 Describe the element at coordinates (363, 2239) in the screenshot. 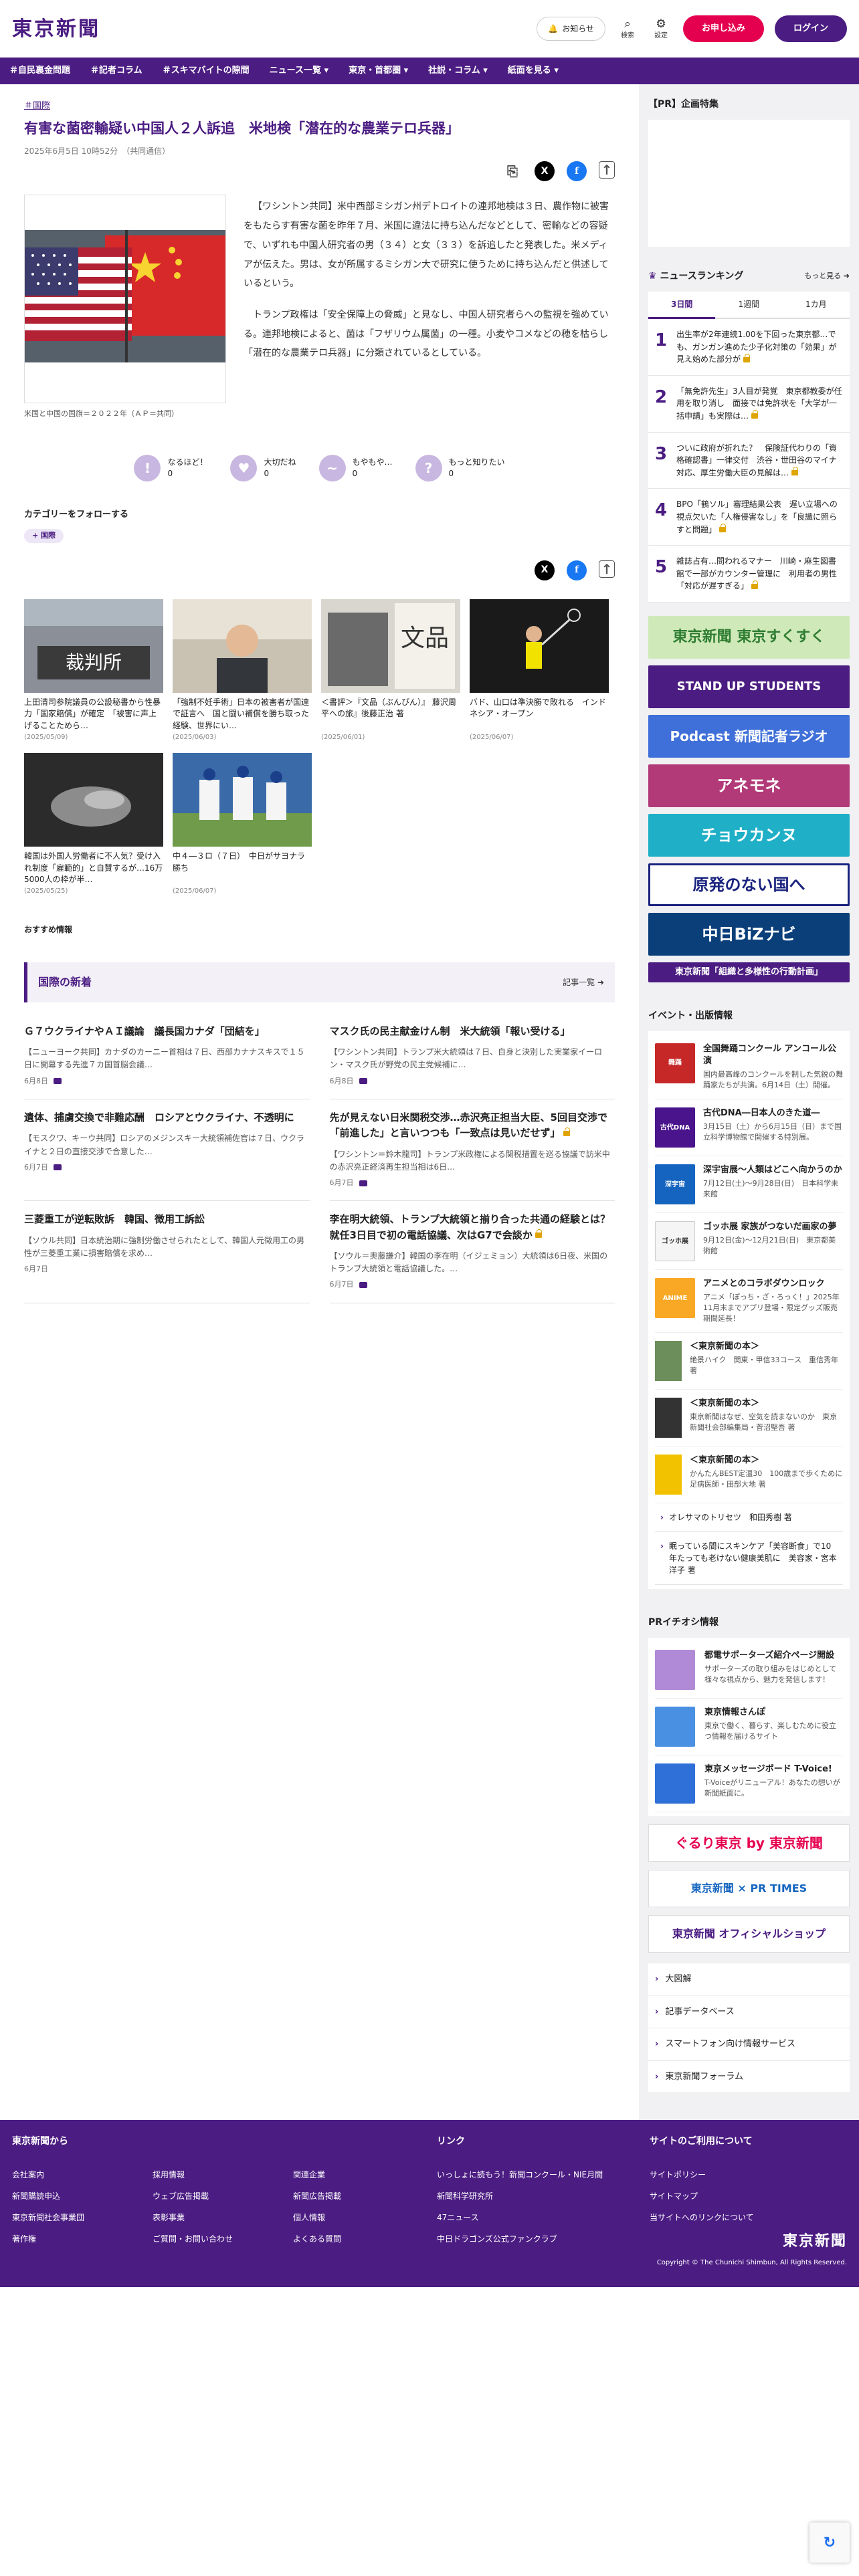

I see `footer-link: よくある質問` at that location.